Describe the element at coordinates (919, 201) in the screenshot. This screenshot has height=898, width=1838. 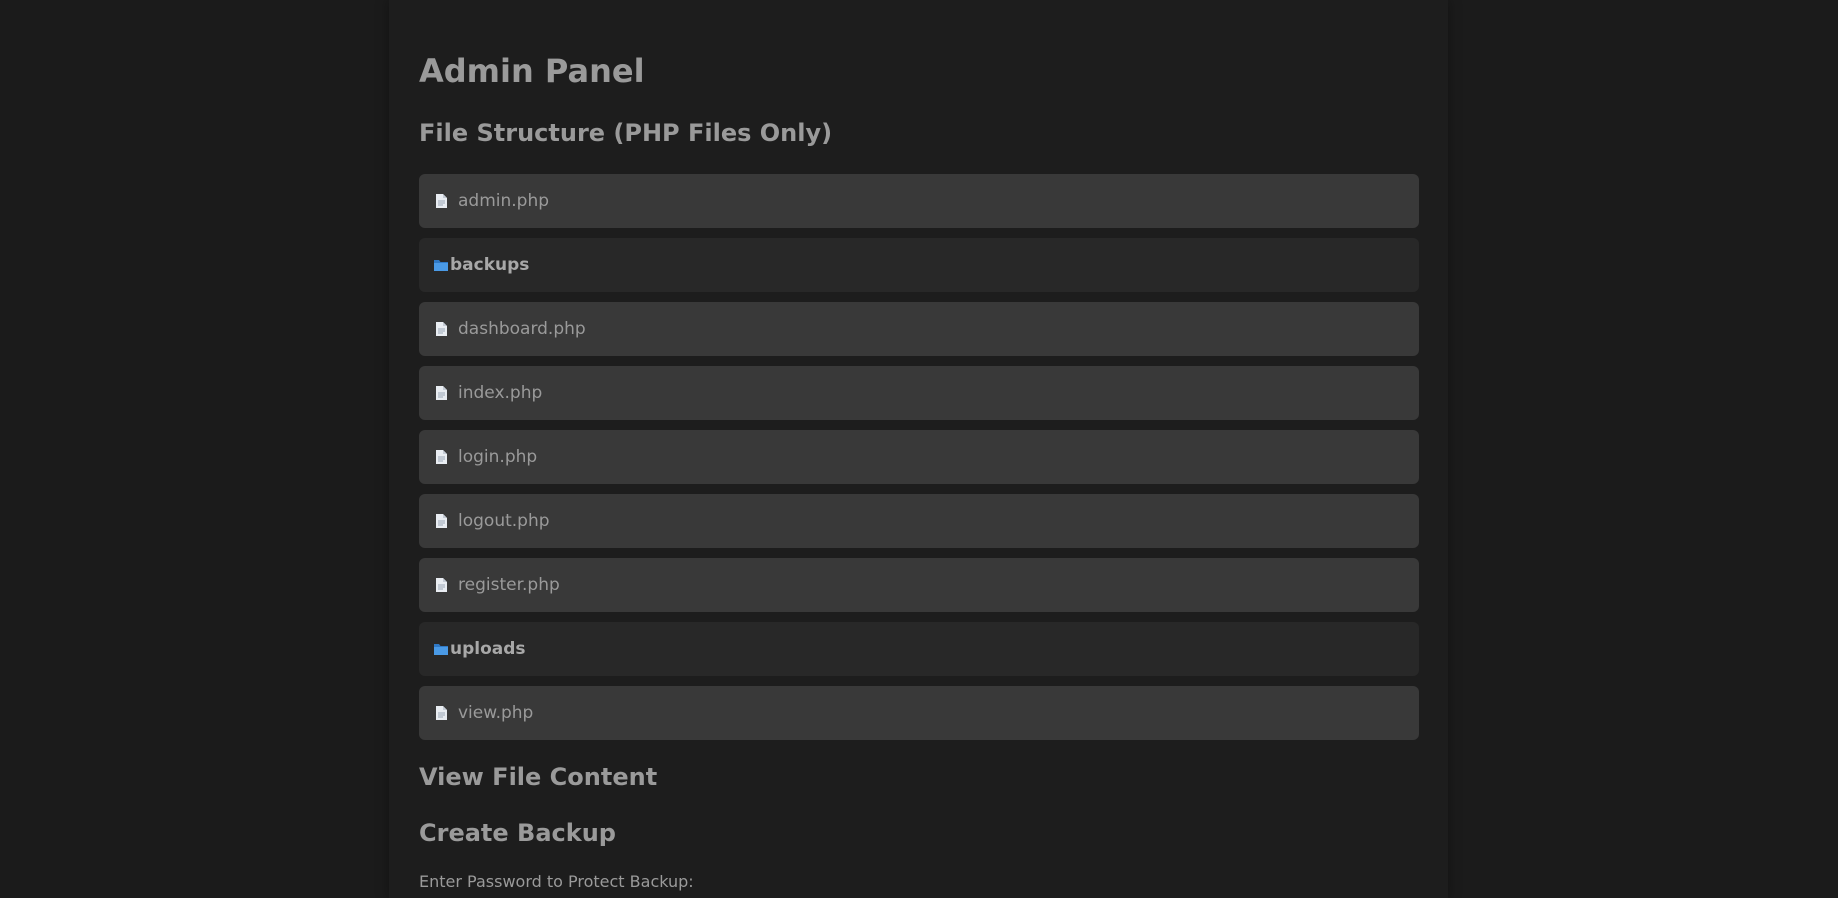
I see `file-item-admin: admin.php` at that location.